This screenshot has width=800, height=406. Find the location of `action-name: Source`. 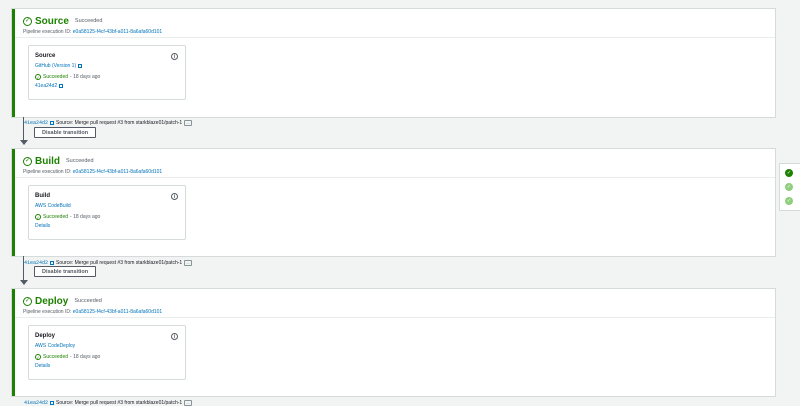

action-name: Source is located at coordinates (45, 56).